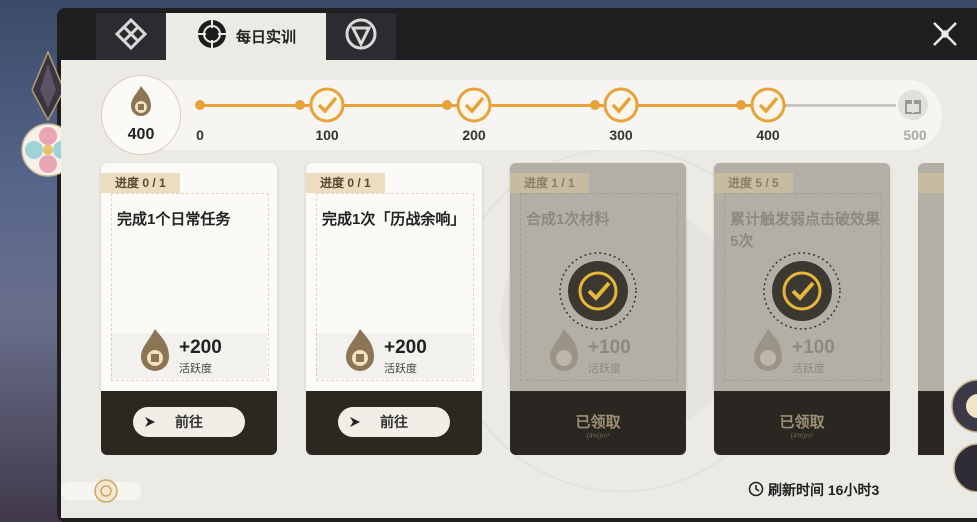 The height and width of the screenshot is (522, 977). Describe the element at coordinates (189, 277) in the screenshot. I see `task-card-body: 进度 0 / 1 完成1个日常任务 +200 活跃度` at that location.